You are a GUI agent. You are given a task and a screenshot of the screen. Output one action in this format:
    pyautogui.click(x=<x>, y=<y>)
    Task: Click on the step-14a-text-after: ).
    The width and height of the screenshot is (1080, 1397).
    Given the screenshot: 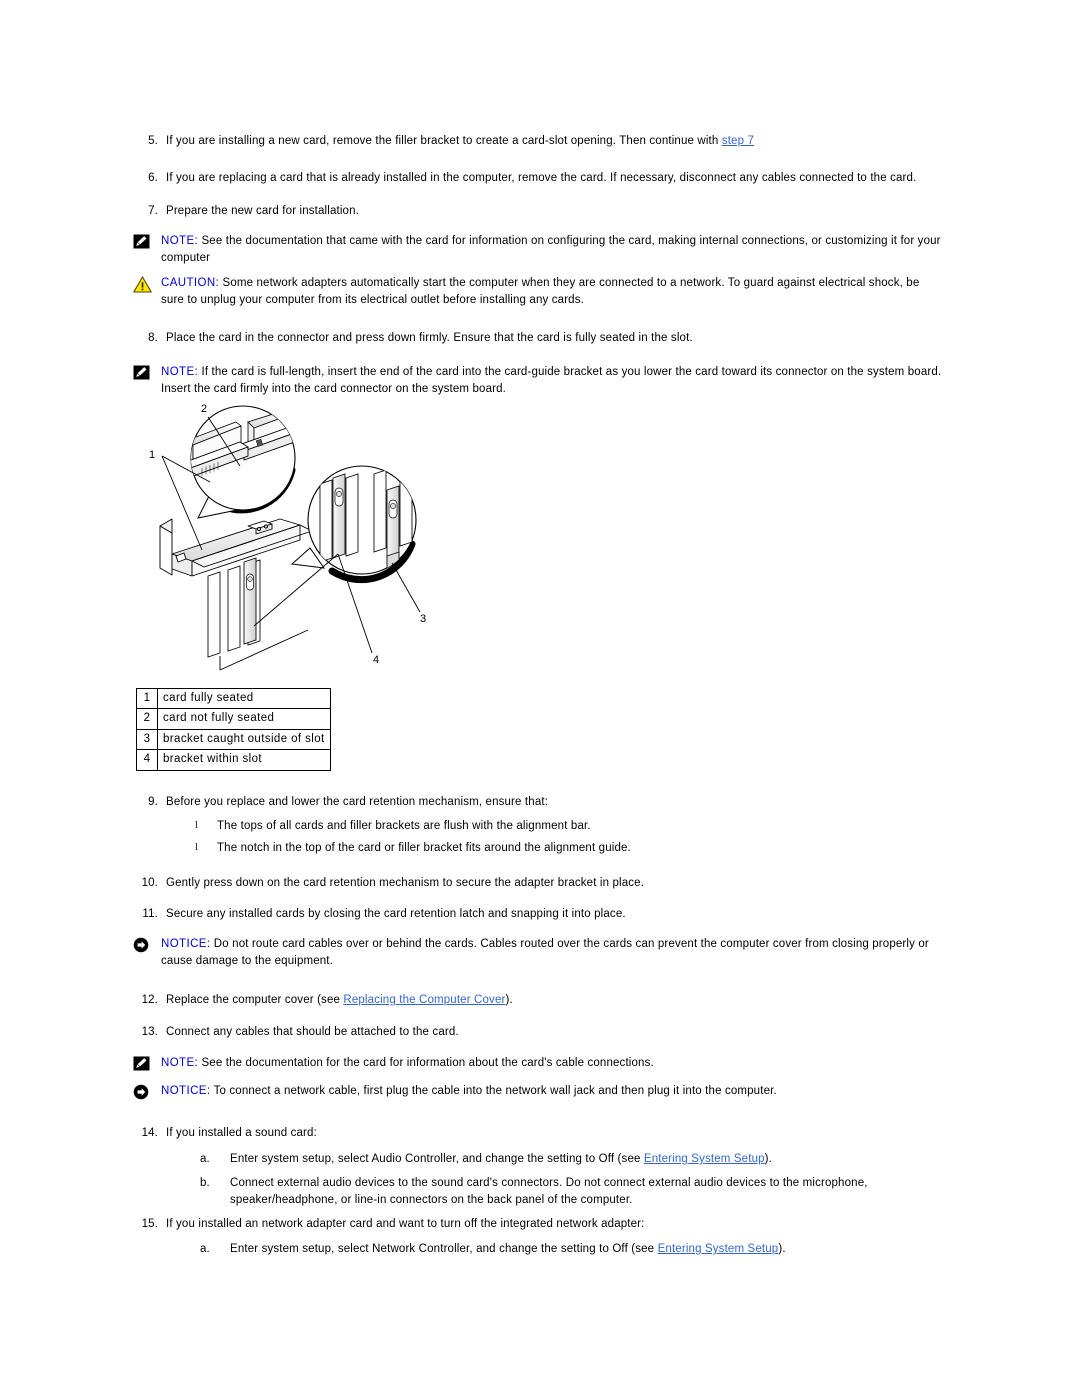 What is the action you would take?
    pyautogui.click(x=768, y=1159)
    